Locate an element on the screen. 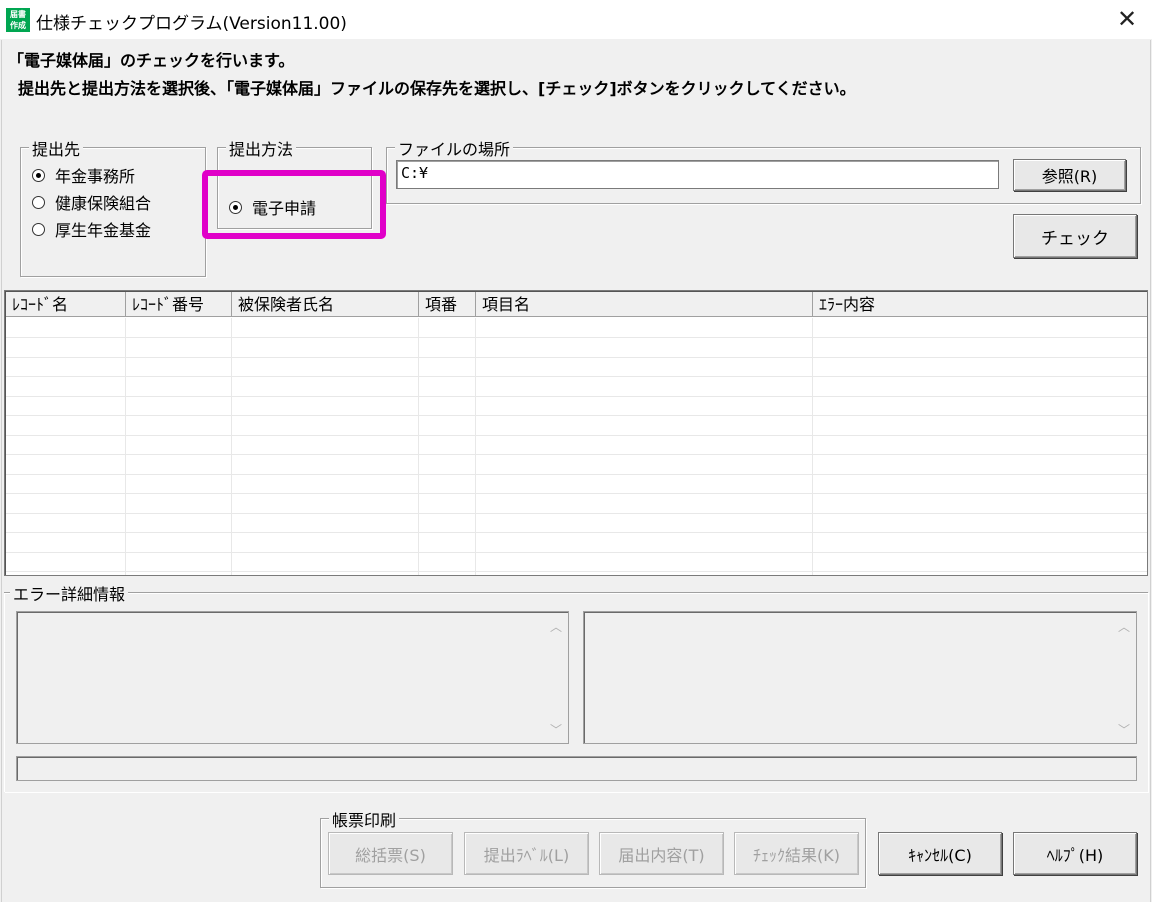 The image size is (1152, 902). error-detail-right-text: ︿ ﹀ is located at coordinates (860, 677).